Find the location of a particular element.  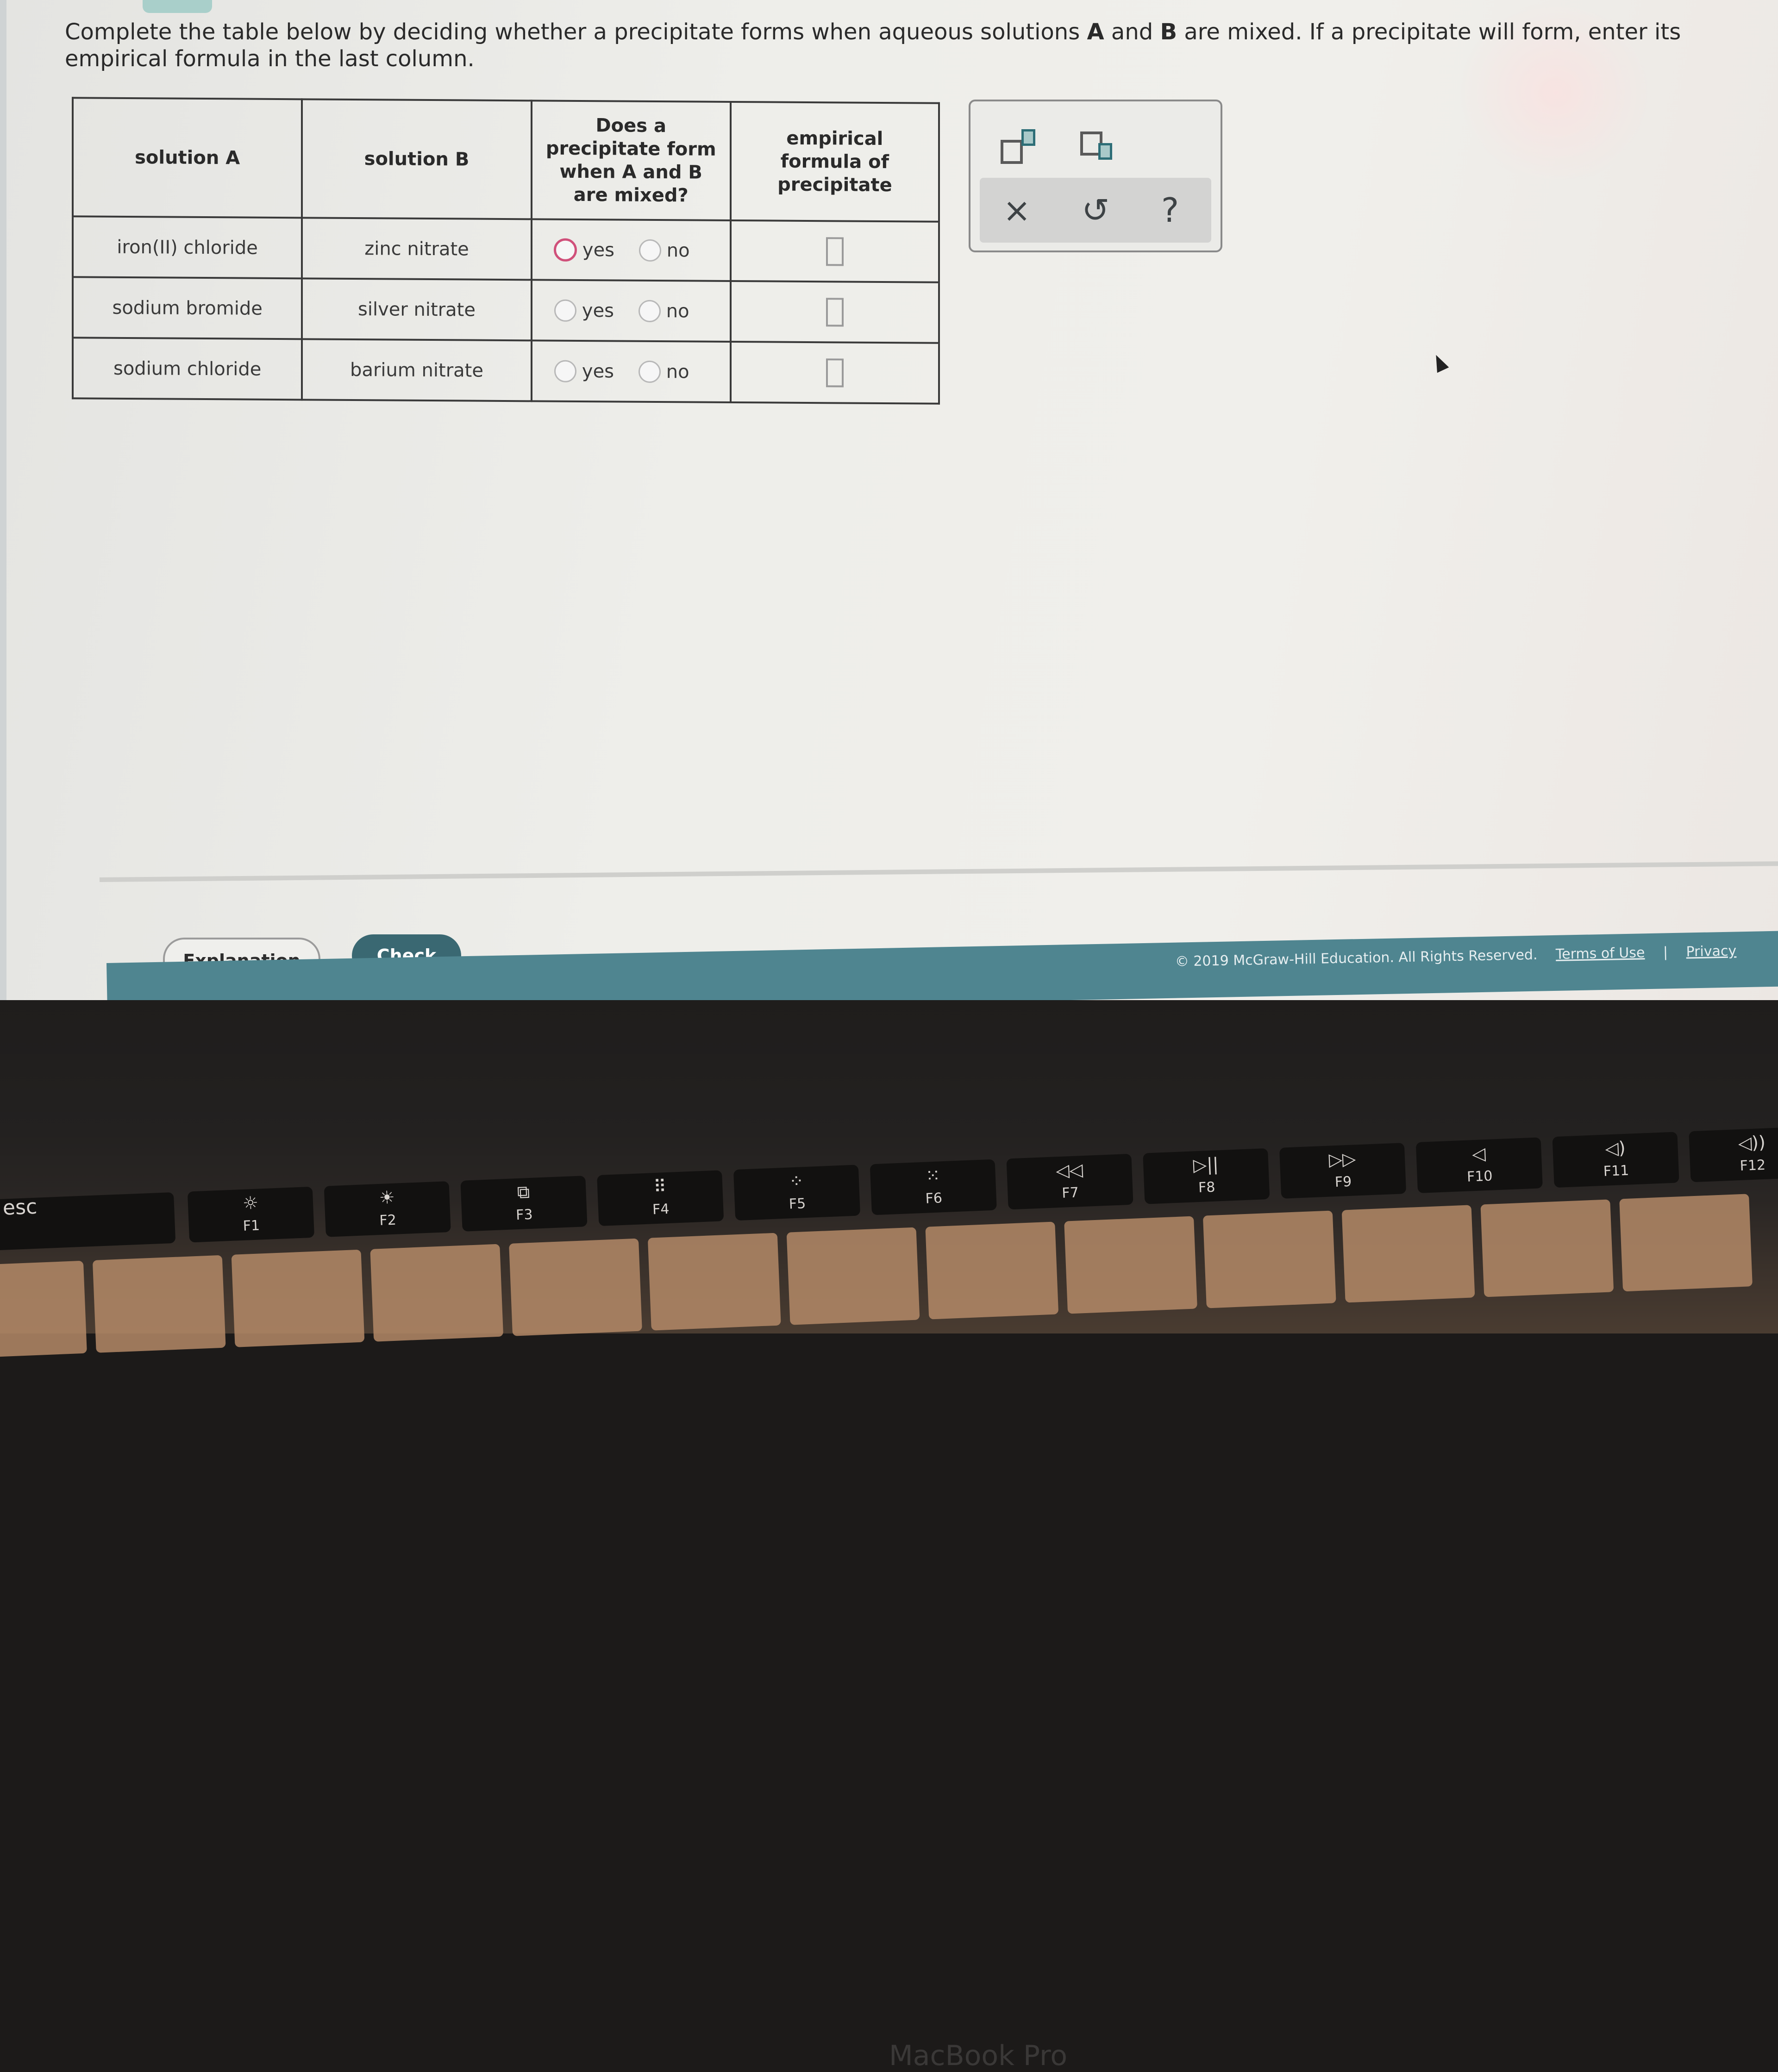

laptop-brand-label: MacBook Pro is located at coordinates (979, 2056).